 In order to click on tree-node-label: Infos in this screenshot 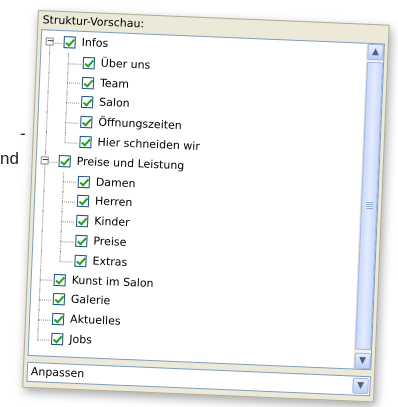, I will do `click(95, 42)`.